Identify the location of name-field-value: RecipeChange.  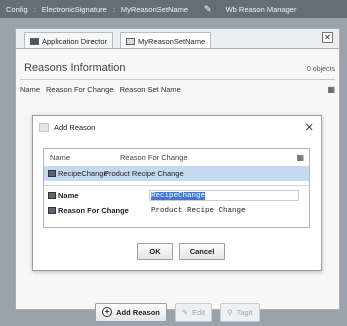
(178, 196).